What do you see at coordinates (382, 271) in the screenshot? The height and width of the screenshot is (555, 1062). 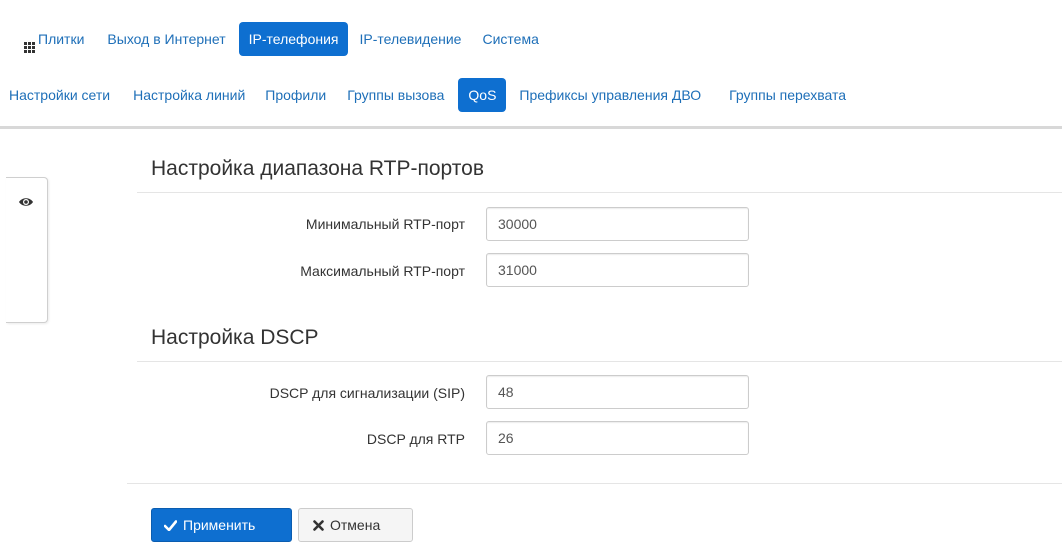 I see `max-rtp-port-label: Максимальный RTP-порт` at bounding box center [382, 271].